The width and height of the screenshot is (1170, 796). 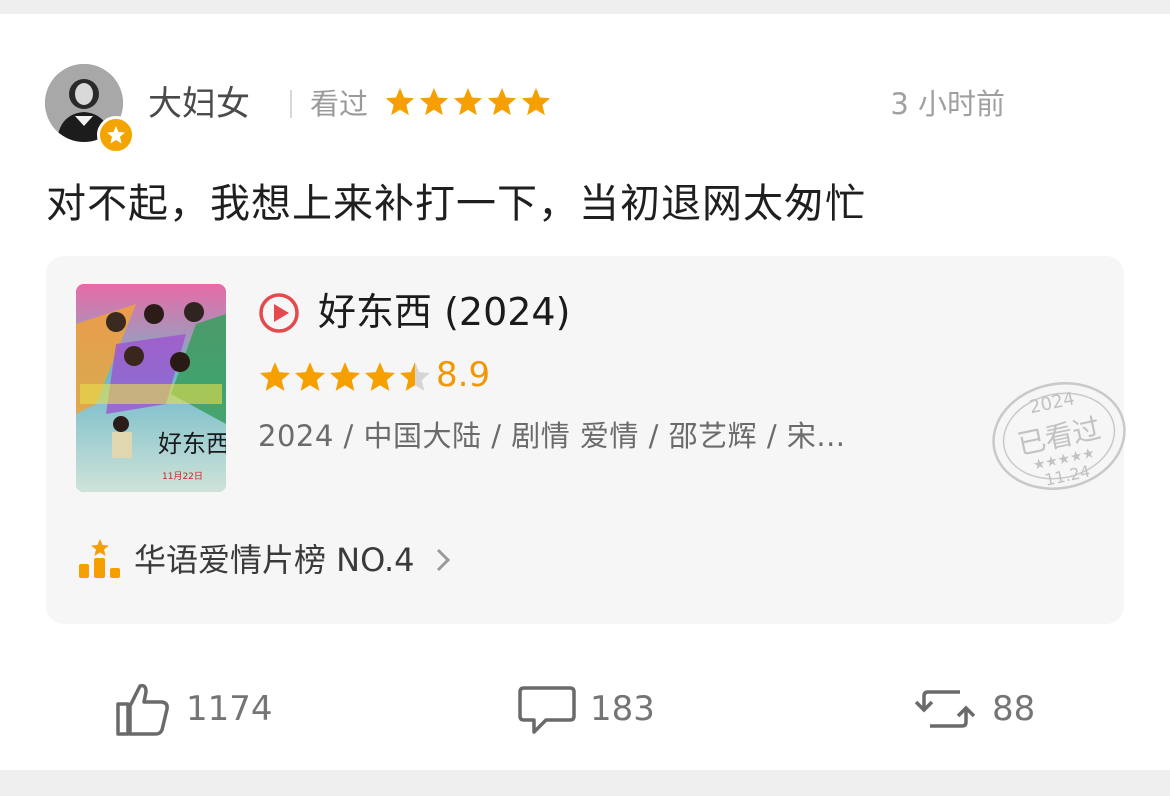 I want to click on like-button: 1174, so click(x=192, y=709).